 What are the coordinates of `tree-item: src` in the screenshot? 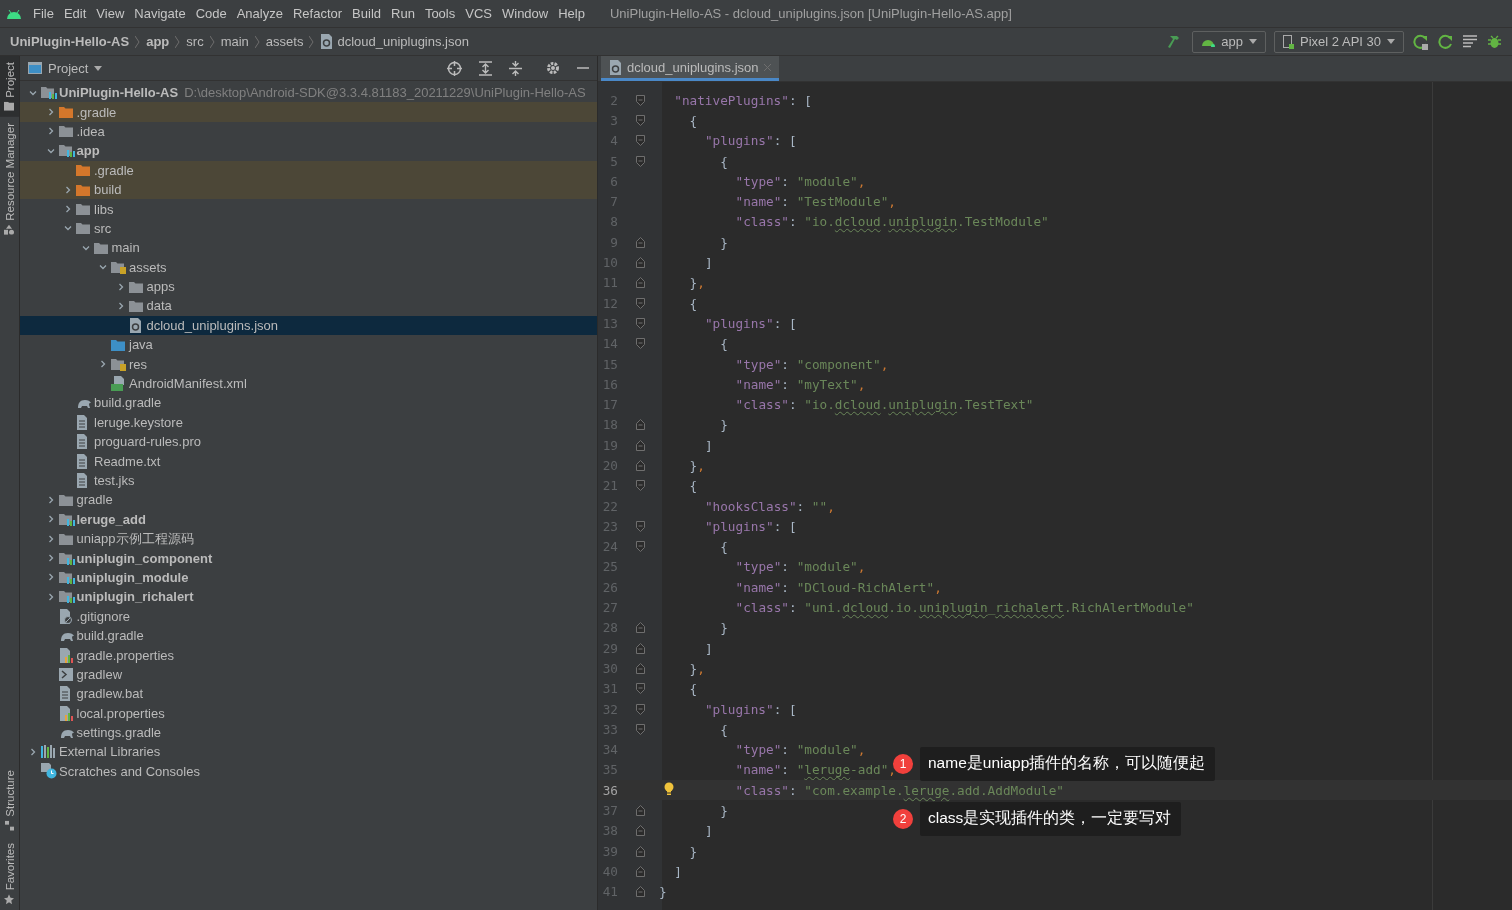 It's located at (308, 228).